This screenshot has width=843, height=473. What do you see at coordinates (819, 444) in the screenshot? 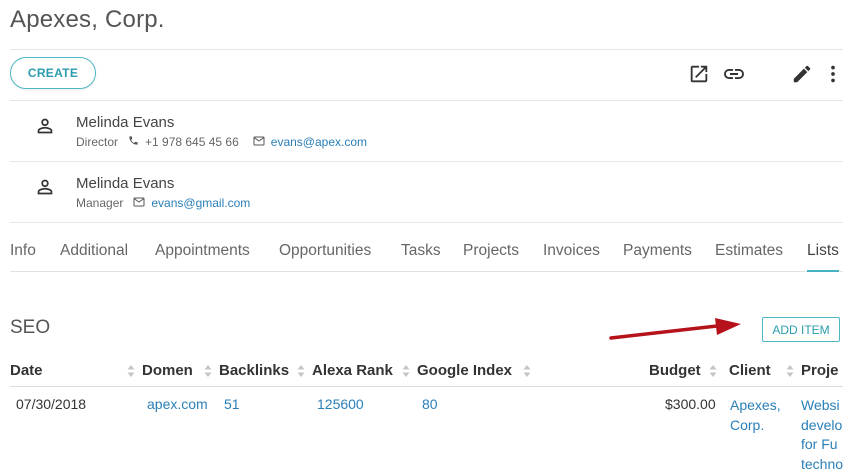
I see `project-line: for Fu` at bounding box center [819, 444].